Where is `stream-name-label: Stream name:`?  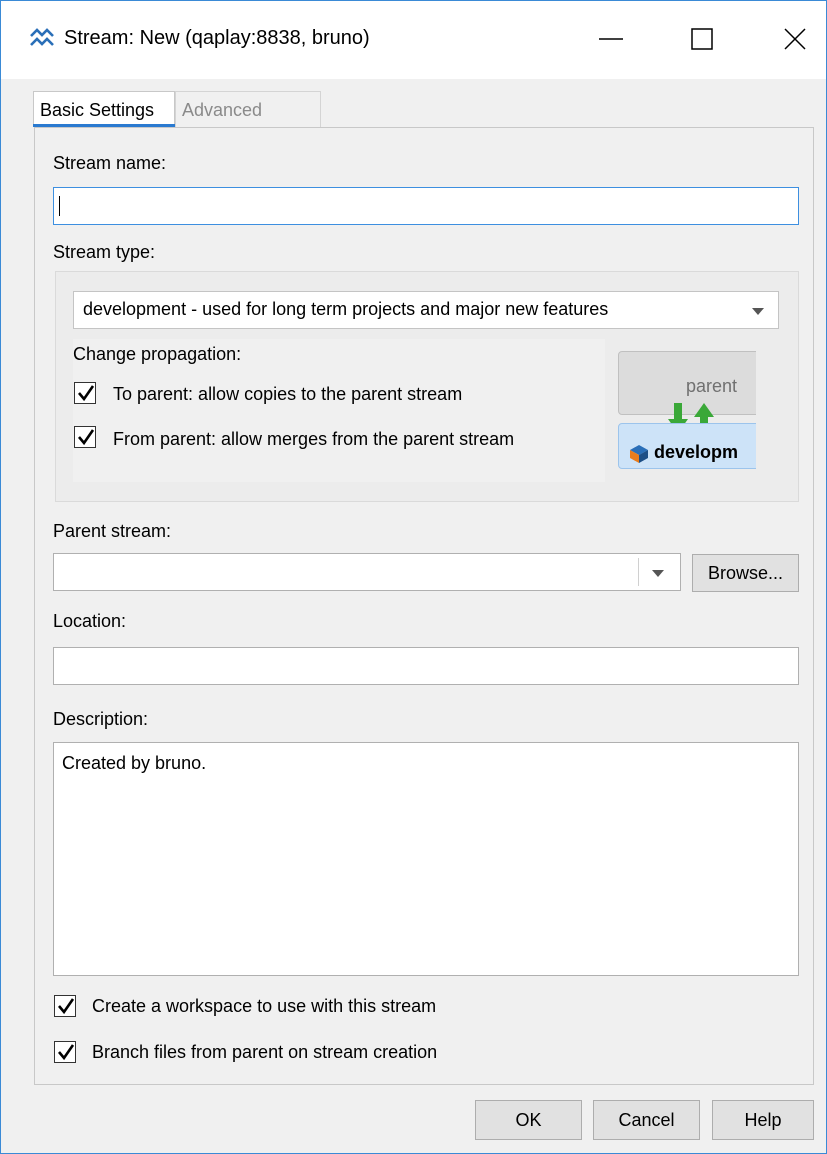
stream-name-label: Stream name: is located at coordinates (109, 163).